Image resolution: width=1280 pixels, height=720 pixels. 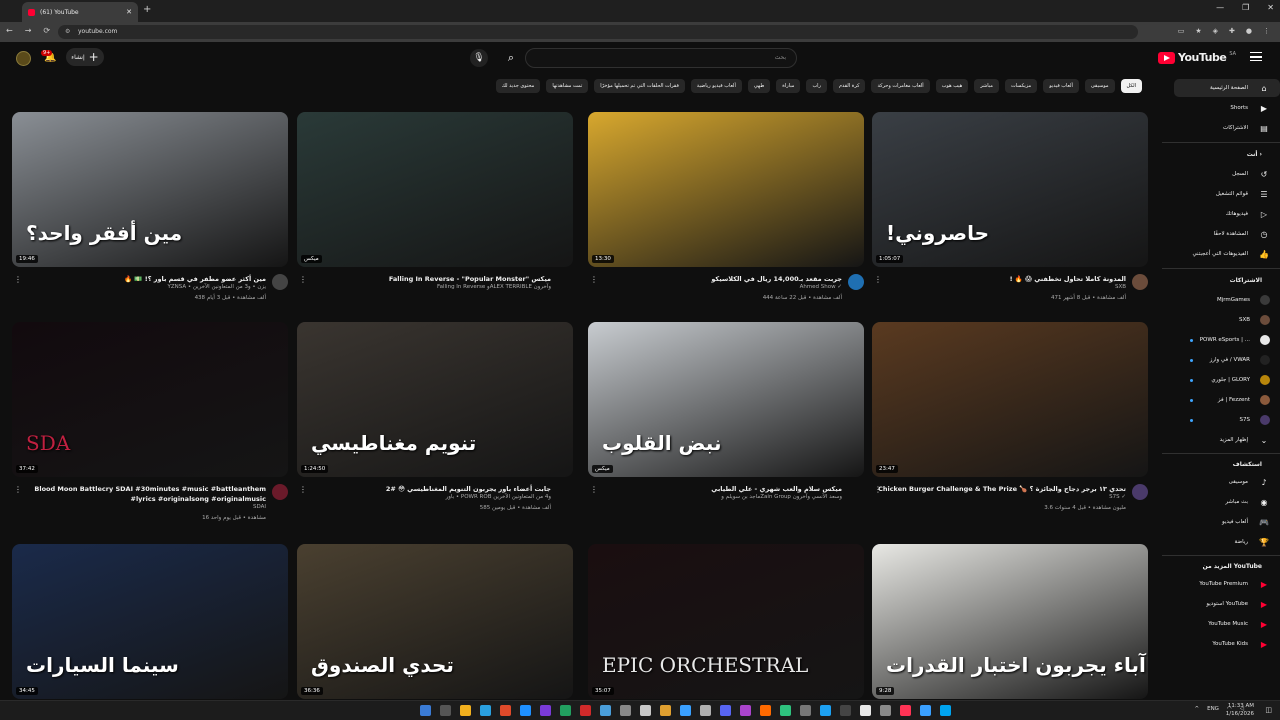 I want to click on site-info-icon: ⚙, so click(x=67, y=32).